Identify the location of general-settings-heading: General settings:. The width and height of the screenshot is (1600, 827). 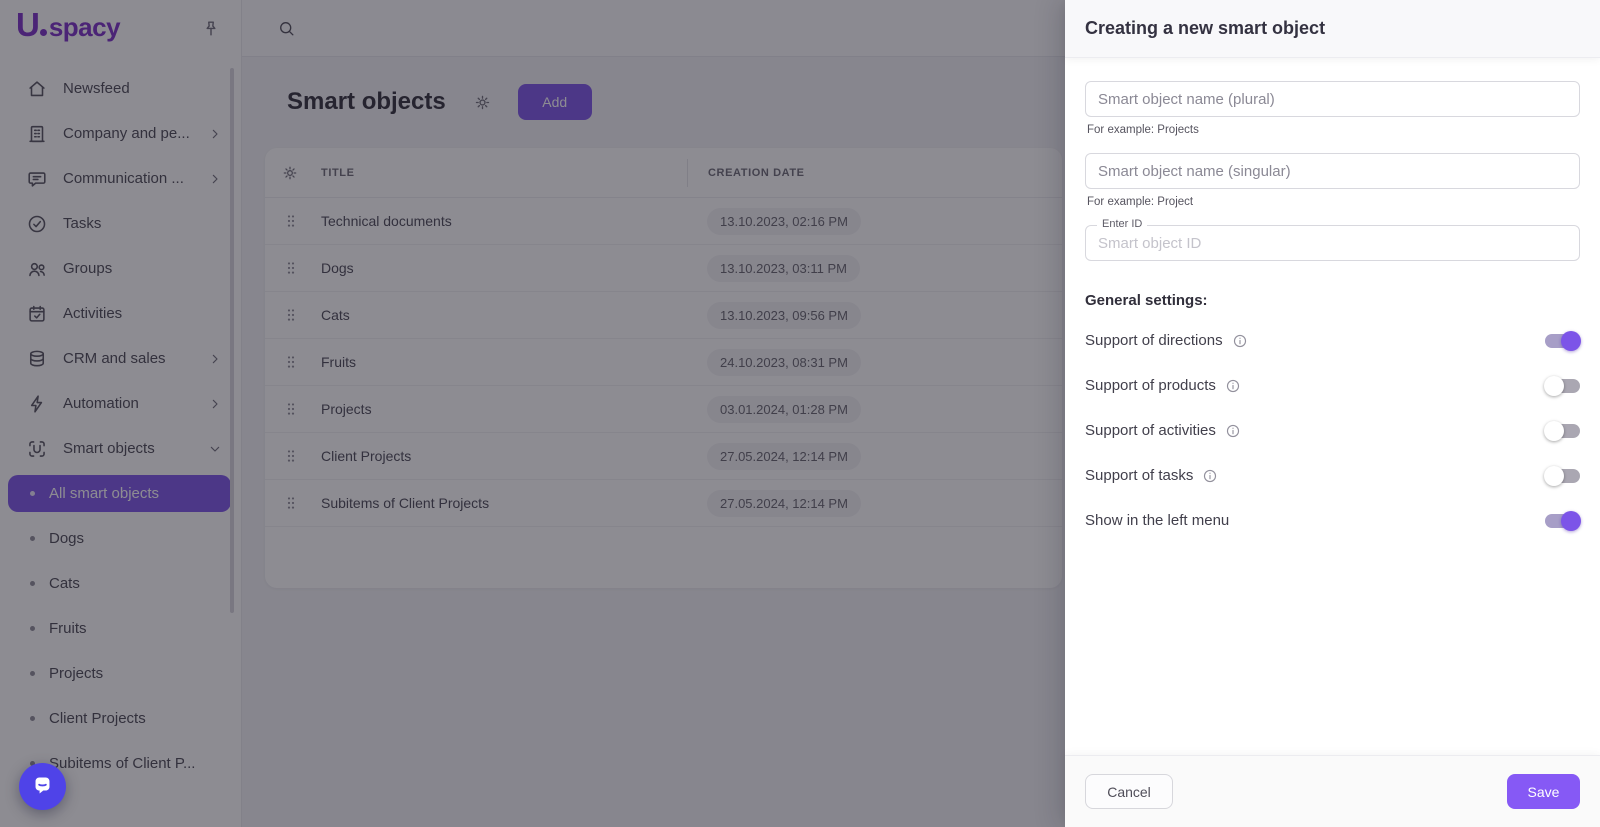
(1146, 300).